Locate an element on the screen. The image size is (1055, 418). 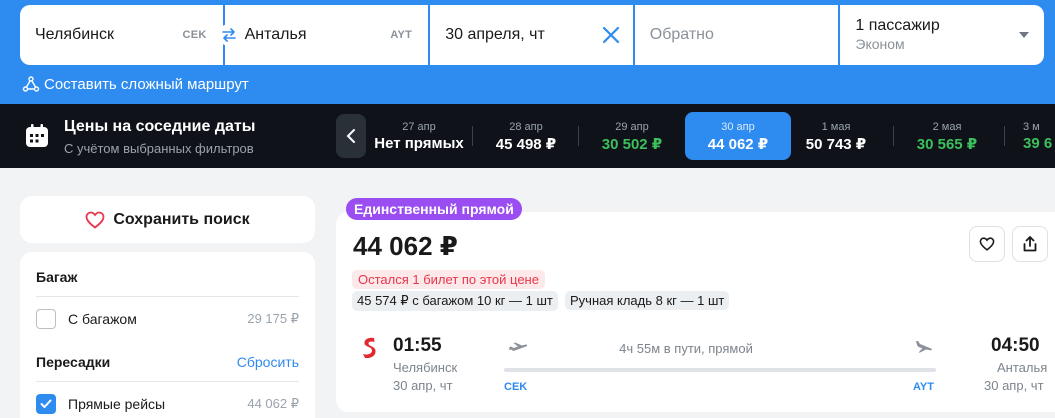
origin-iata: CEK is located at coordinates (194, 35).